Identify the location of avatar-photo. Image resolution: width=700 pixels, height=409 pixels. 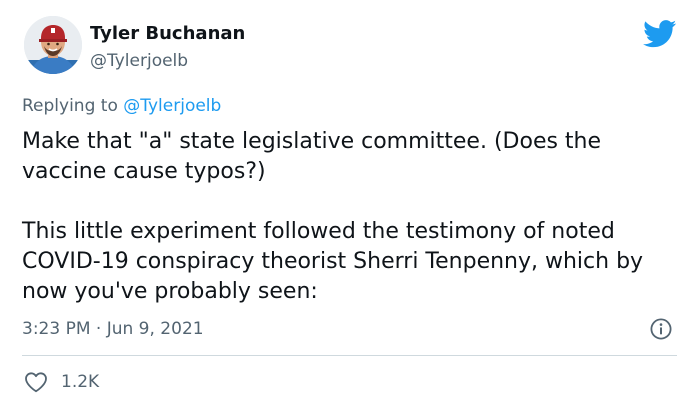
(53, 45).